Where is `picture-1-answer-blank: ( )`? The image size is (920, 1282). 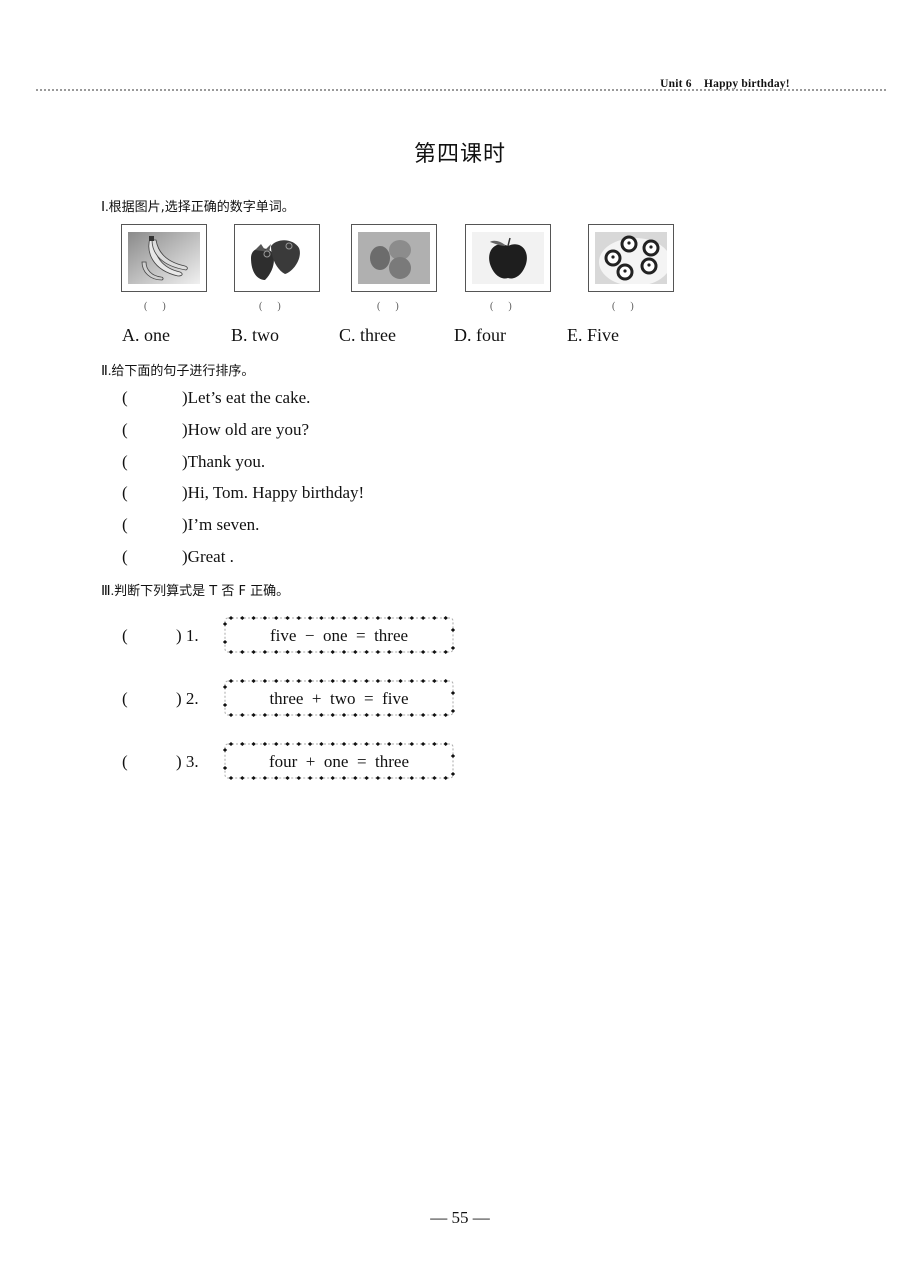 picture-1-answer-blank: ( ) is located at coordinates (155, 306).